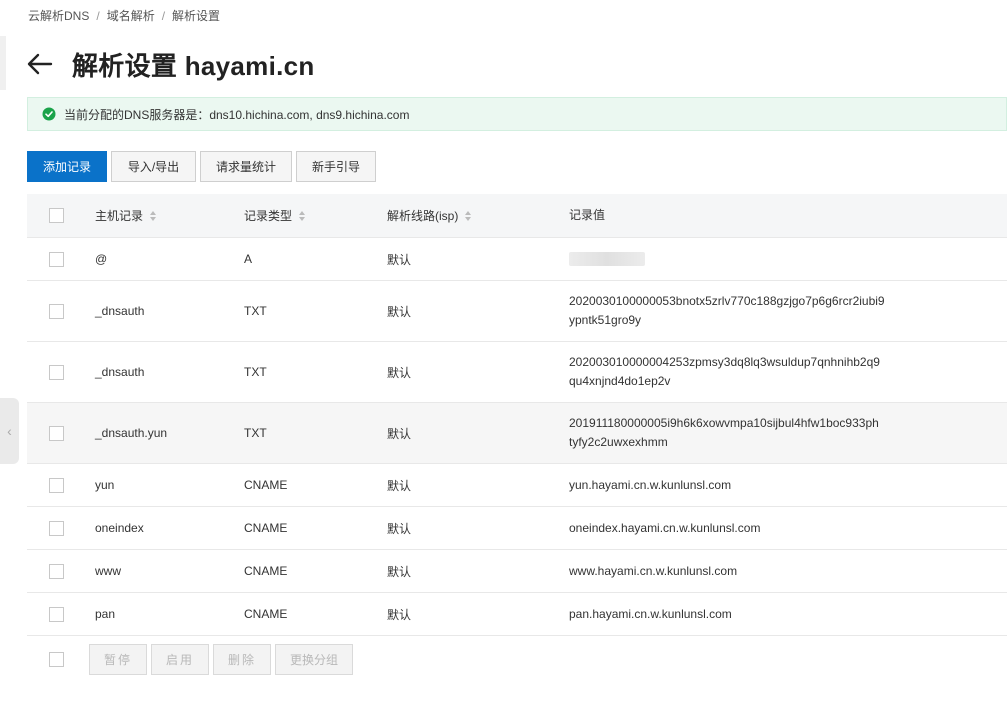 Image resolution: width=1007 pixels, height=709 pixels. Describe the element at coordinates (618, 442) in the screenshot. I see `cell-value-line: tyfy2c2uwxexhmm` at that location.